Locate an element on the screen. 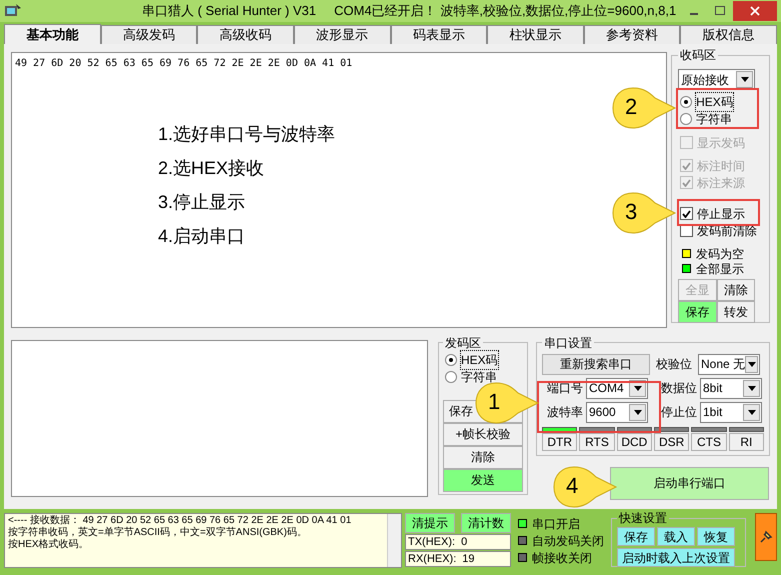  callout-number: 1 is located at coordinates (494, 402).